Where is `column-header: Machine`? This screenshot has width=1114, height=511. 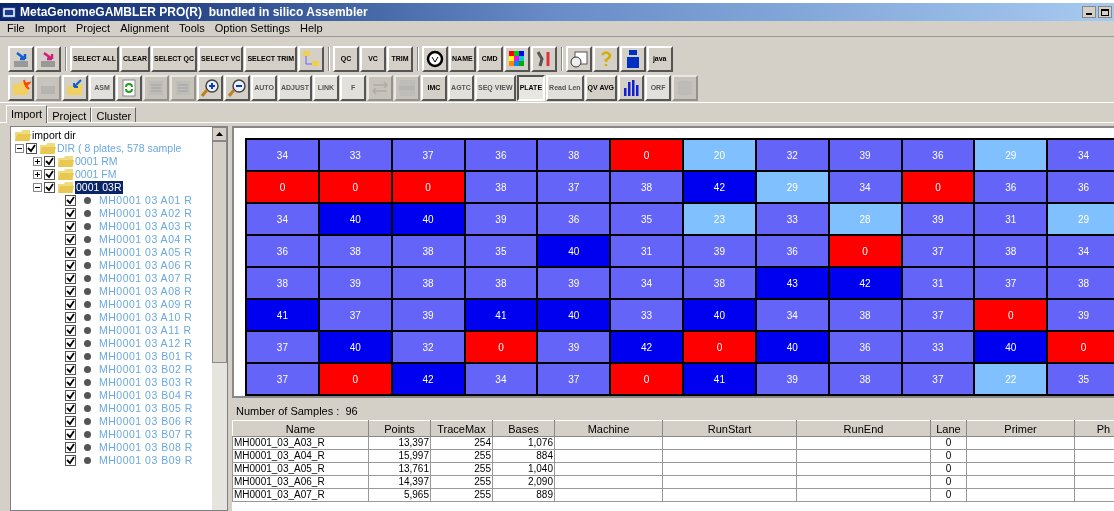
column-header: Machine is located at coordinates (608, 428).